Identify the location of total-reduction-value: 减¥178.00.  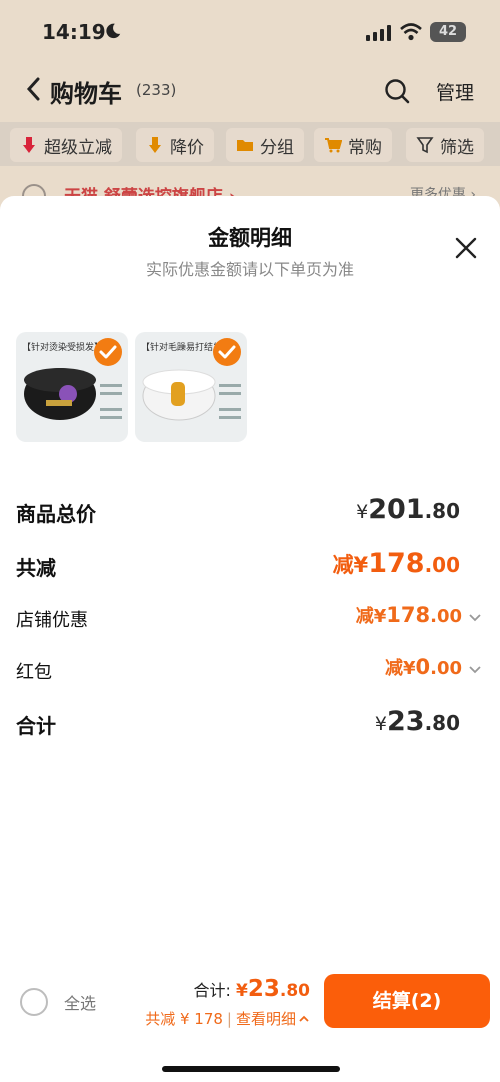
(396, 563).